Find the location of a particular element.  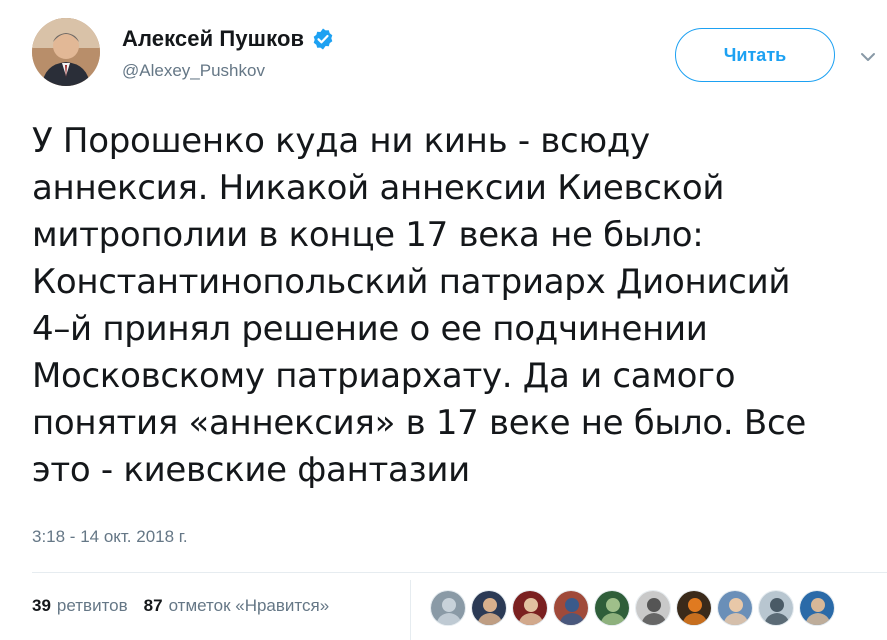

divider is located at coordinates (459, 572).